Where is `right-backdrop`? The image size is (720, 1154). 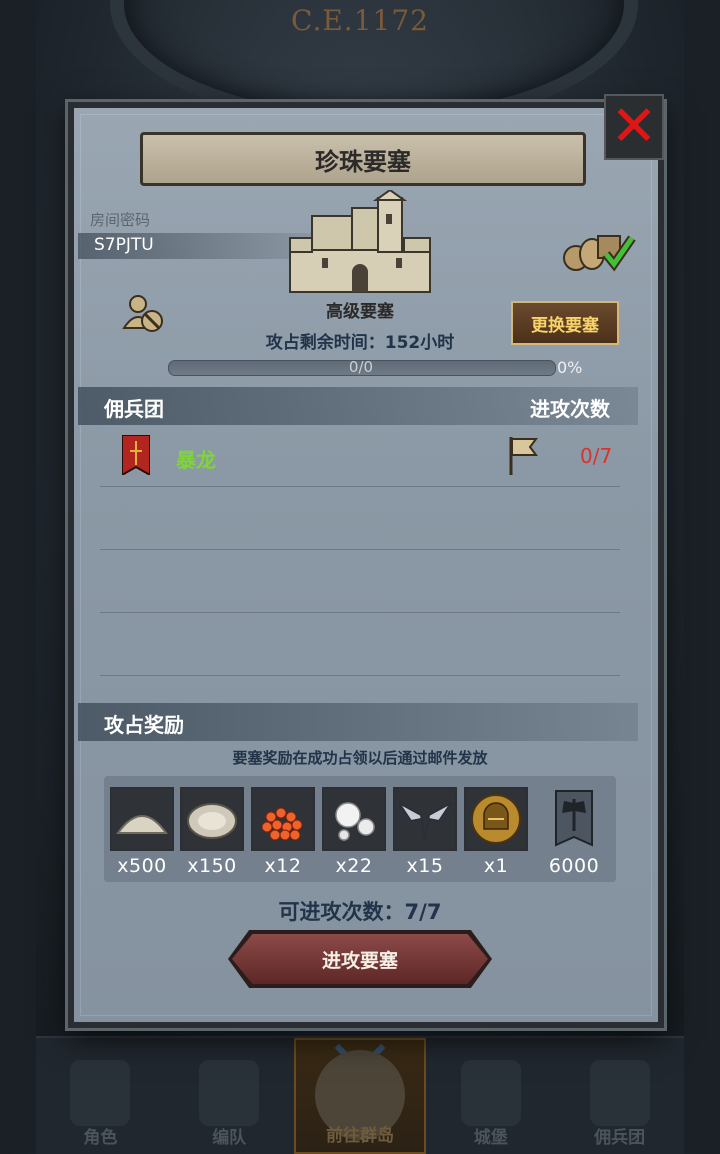 right-backdrop is located at coordinates (702, 576).